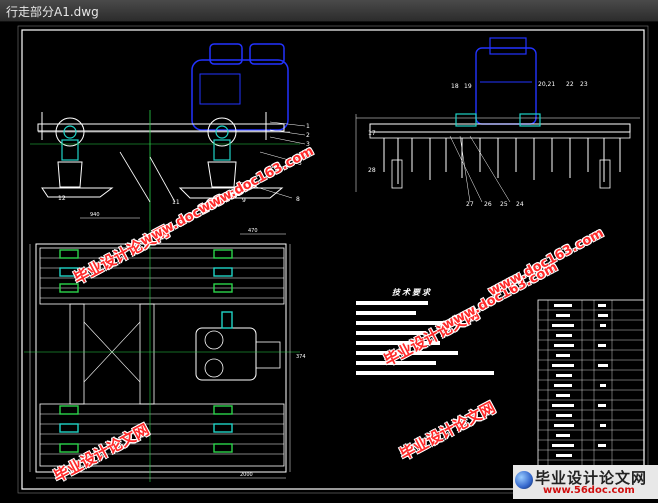 This screenshot has width=658, height=503. What do you see at coordinates (244, 200) in the screenshot?
I see `part-label: 9` at bounding box center [244, 200].